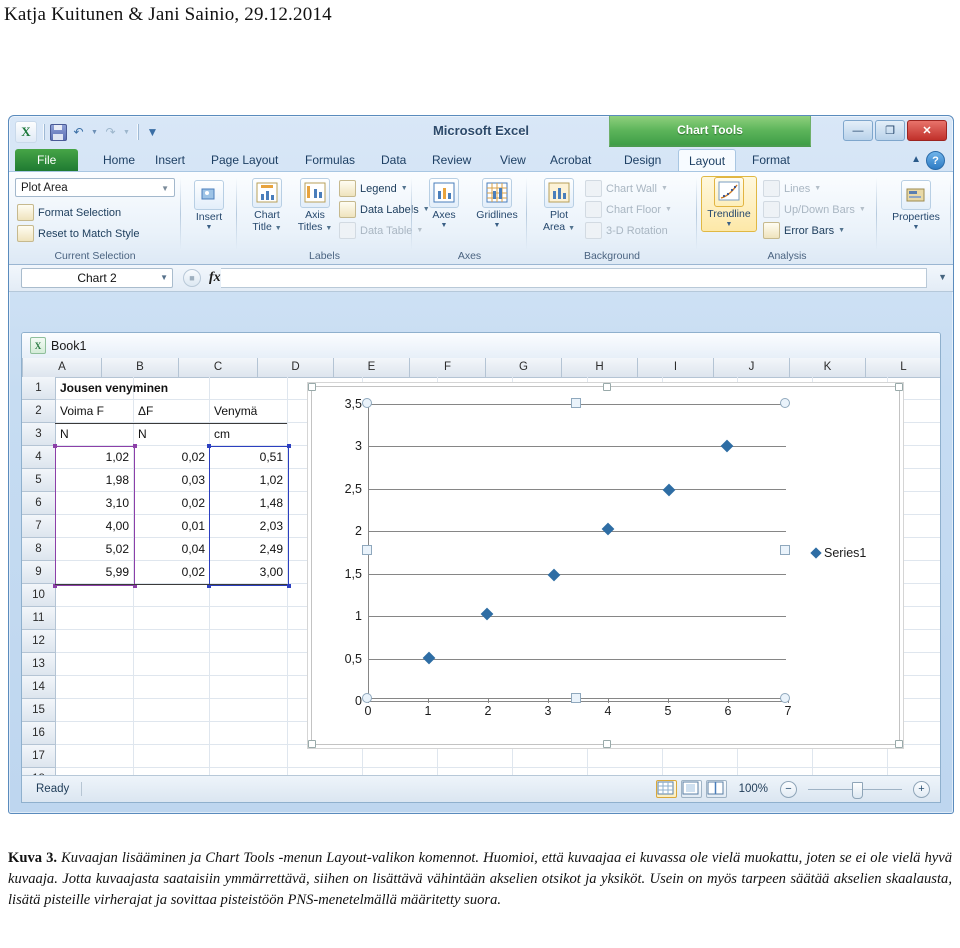 The height and width of the screenshot is (948, 960). What do you see at coordinates (513, 160) in the screenshot?
I see `tab-view: View` at bounding box center [513, 160].